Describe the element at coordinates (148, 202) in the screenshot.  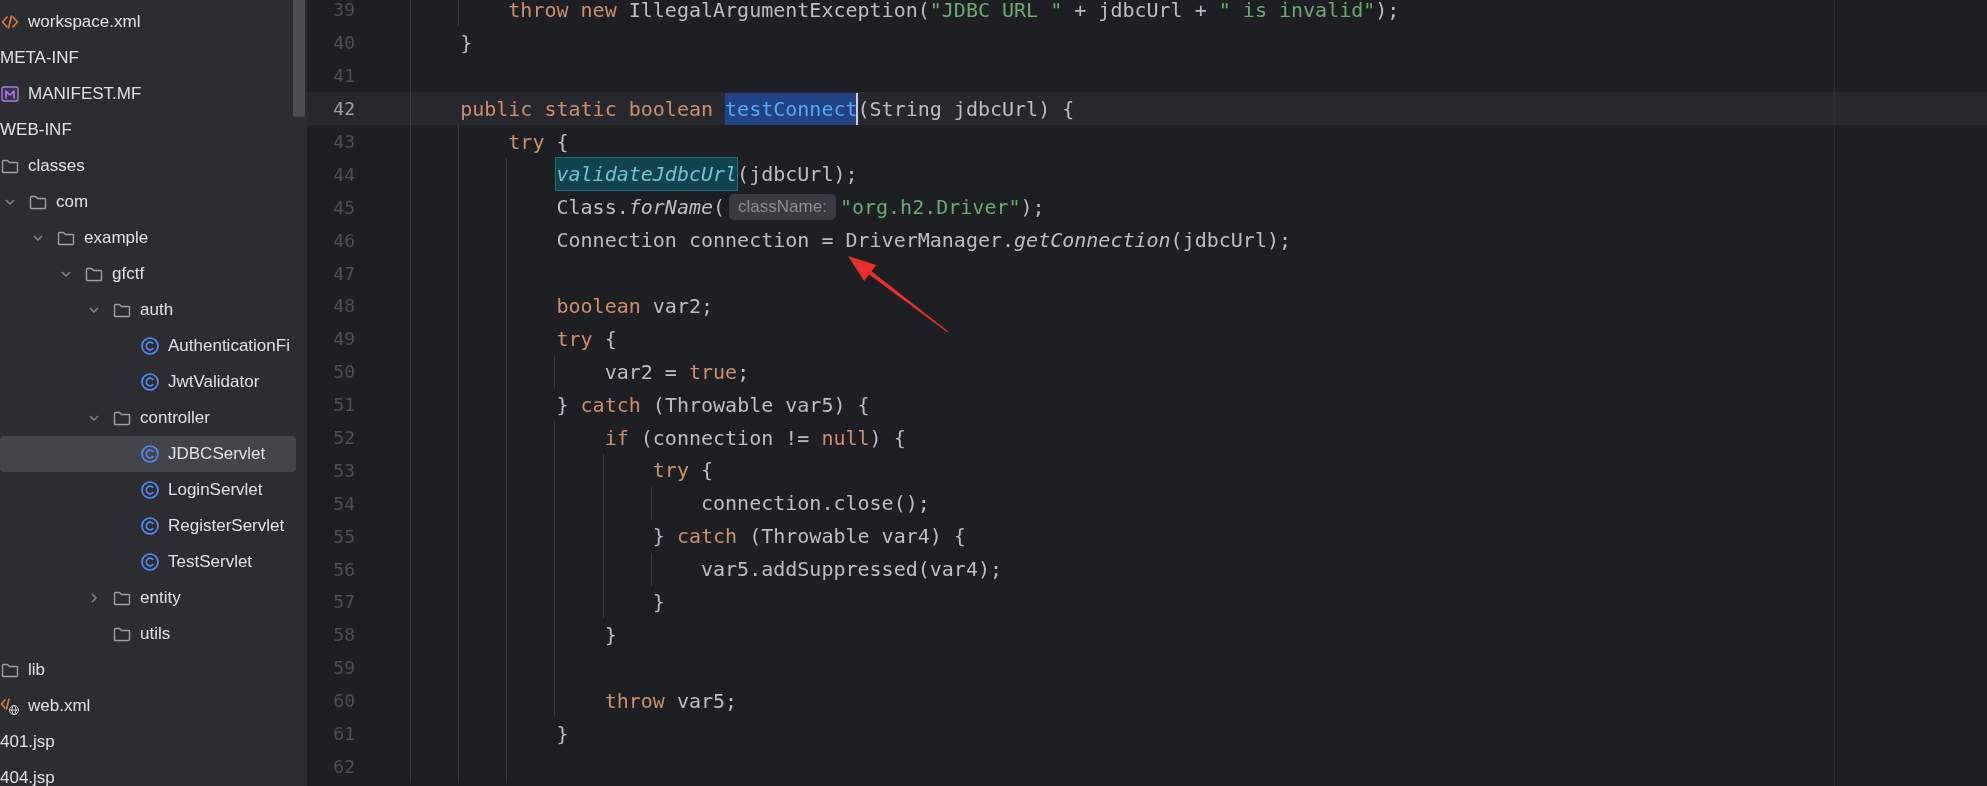
I see `file-tree-item: com` at that location.